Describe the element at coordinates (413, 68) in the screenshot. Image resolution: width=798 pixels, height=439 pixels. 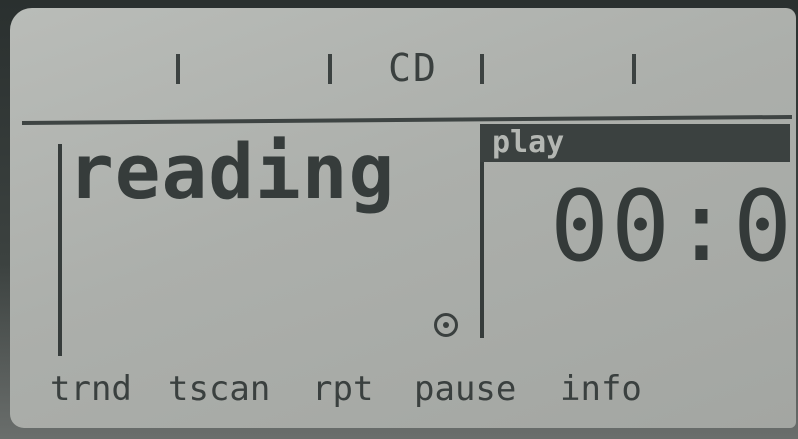
I see `source-label: CD` at that location.